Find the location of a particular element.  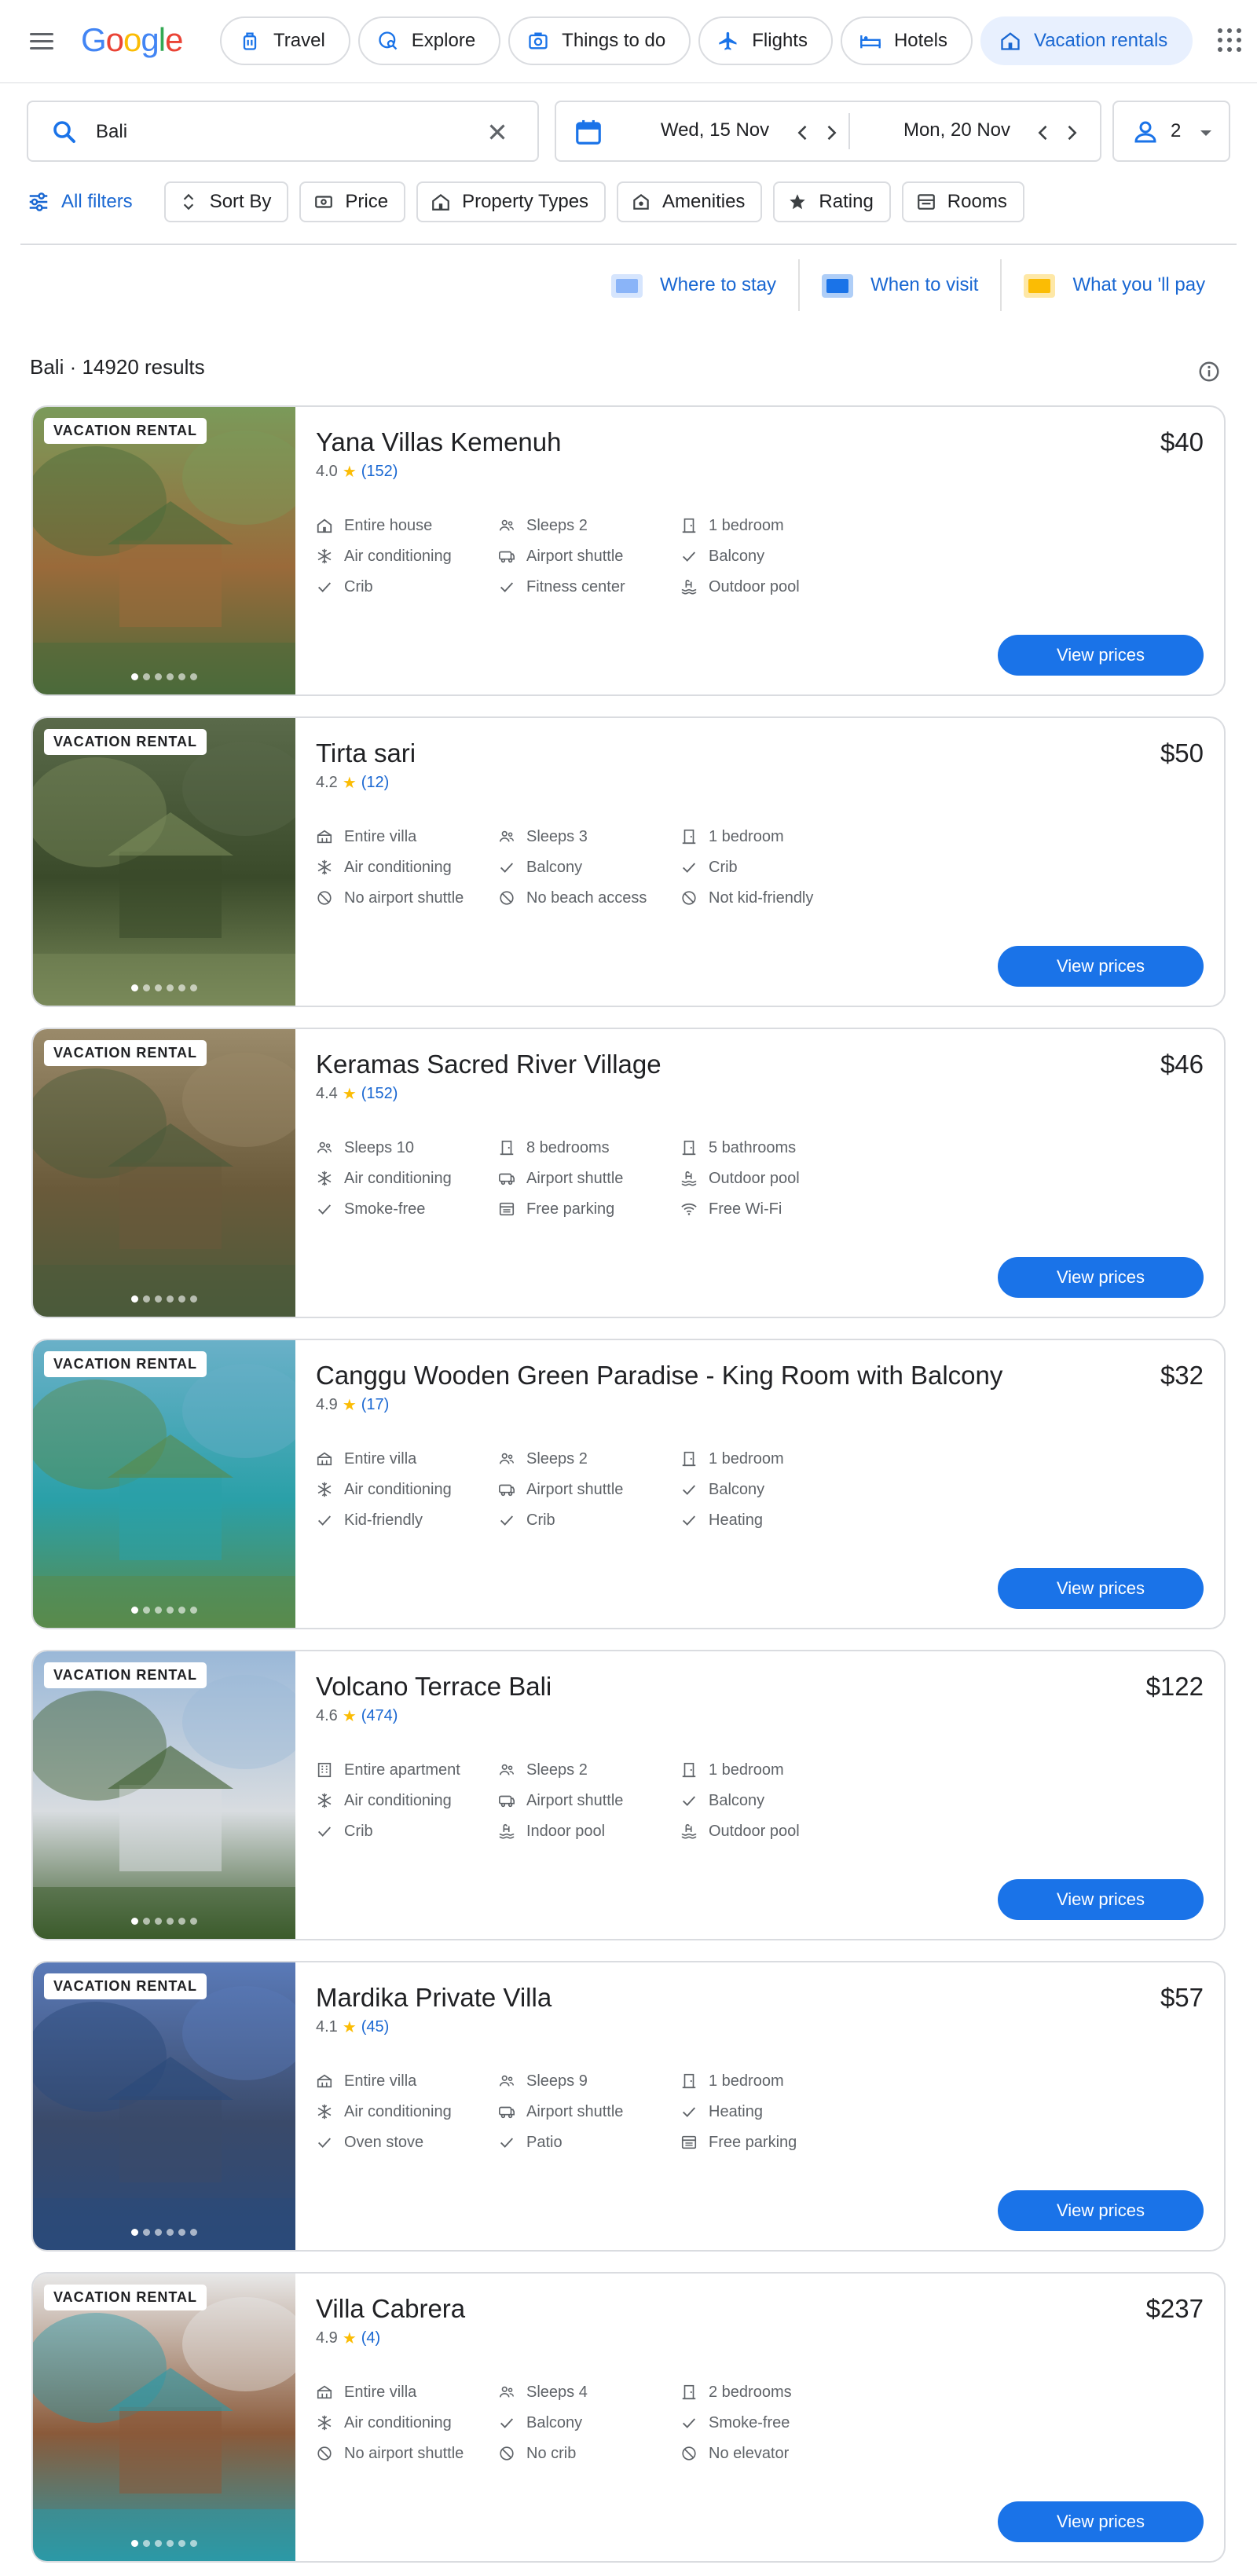

listing-feature: No airport shuttle is located at coordinates (407, 898).